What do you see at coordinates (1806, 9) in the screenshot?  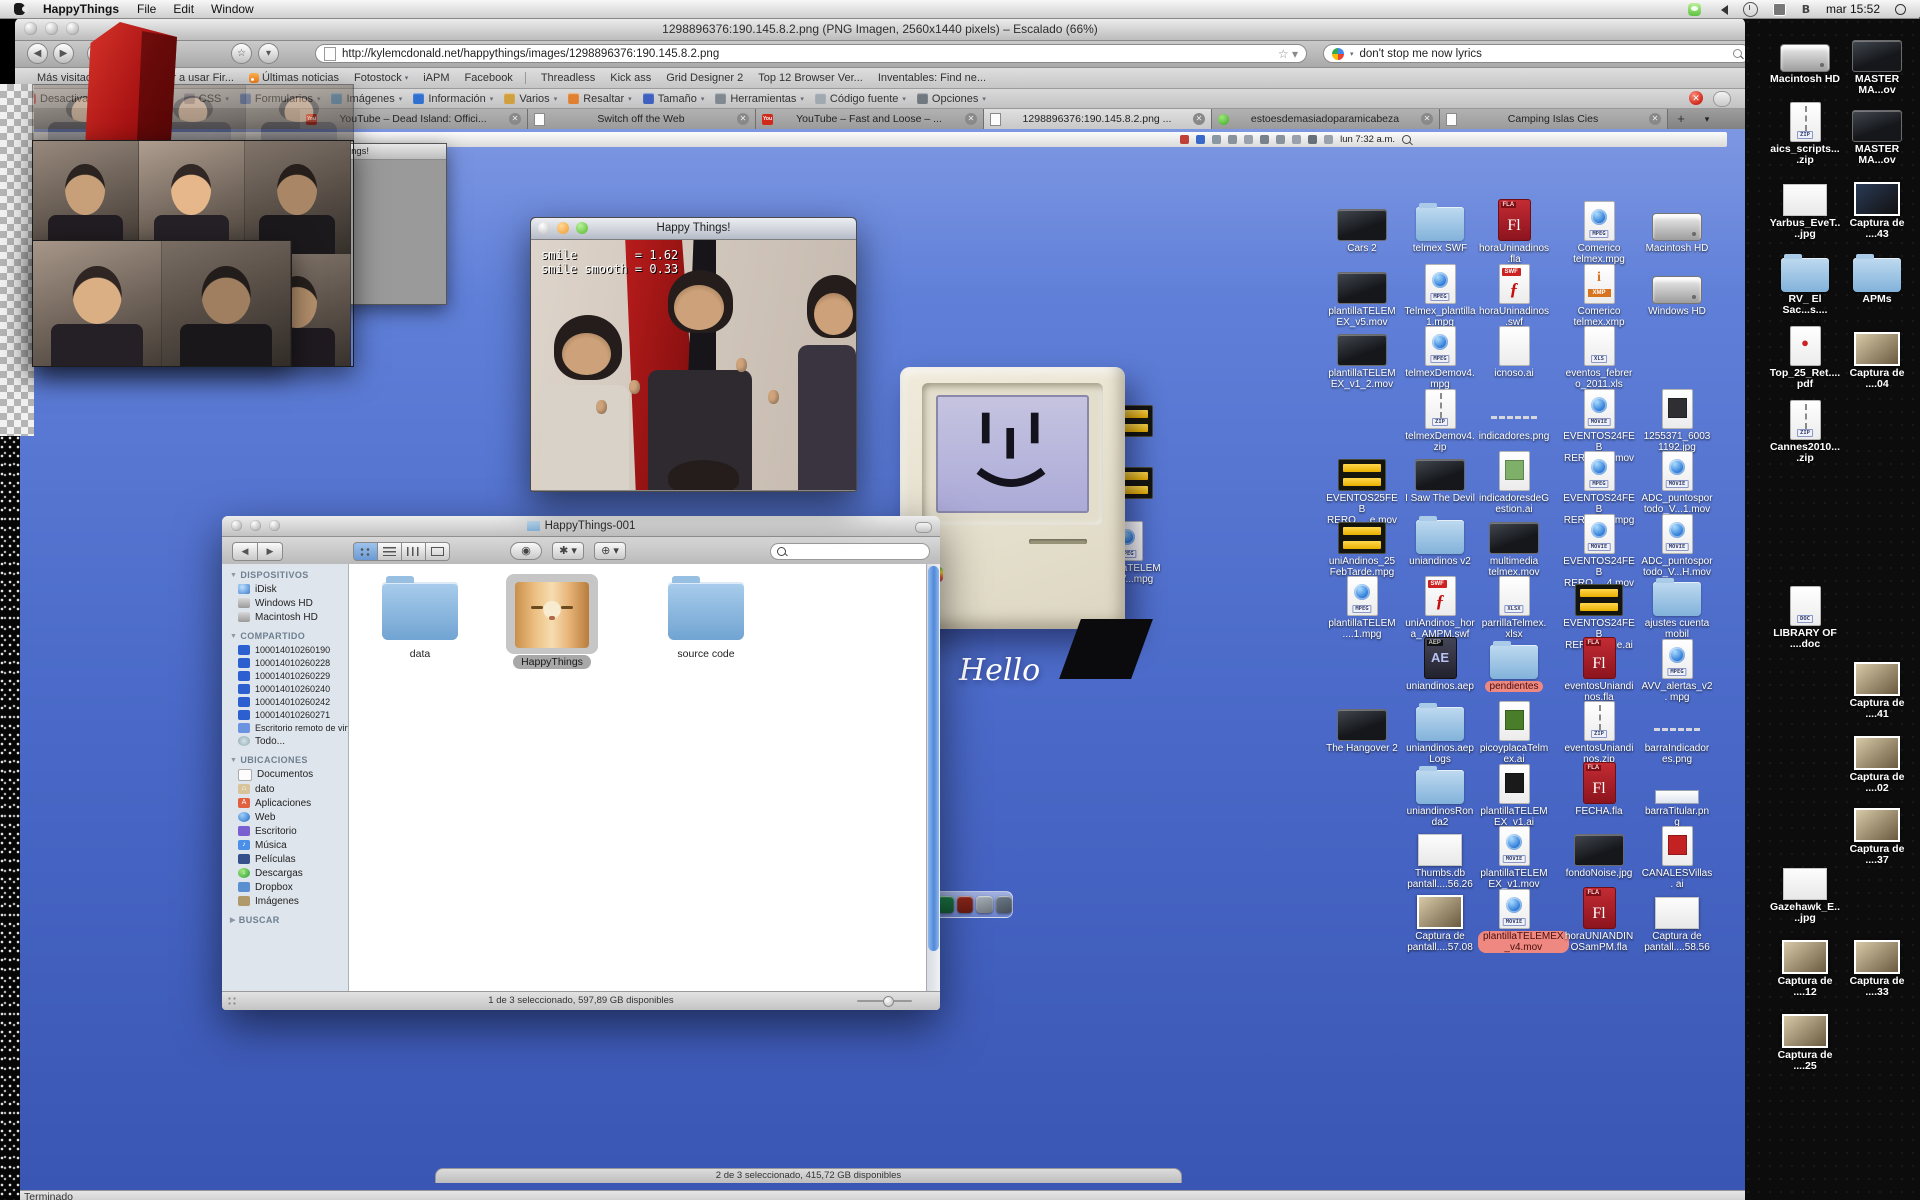 I see `bluetooth-icon: B` at bounding box center [1806, 9].